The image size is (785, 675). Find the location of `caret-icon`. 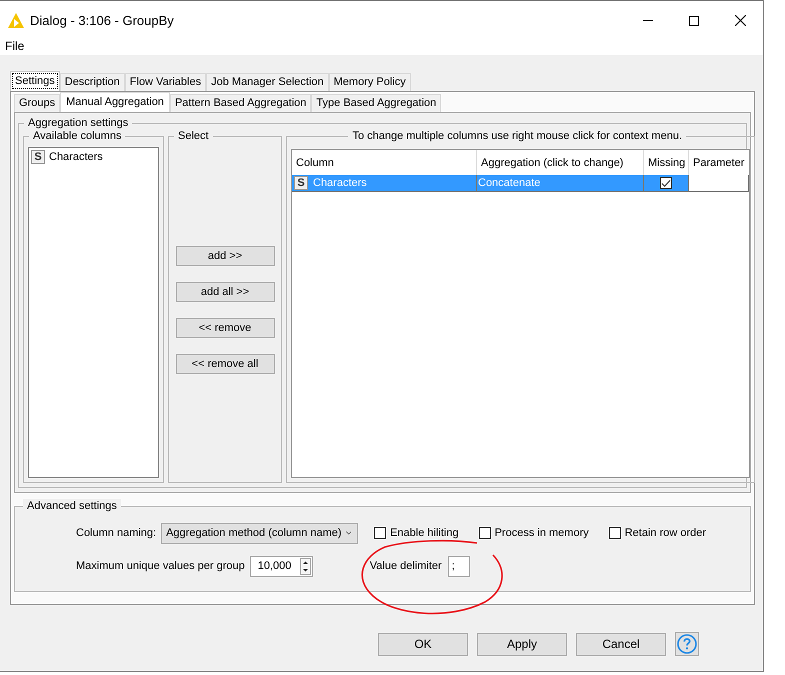

caret-icon is located at coordinates (349, 533).